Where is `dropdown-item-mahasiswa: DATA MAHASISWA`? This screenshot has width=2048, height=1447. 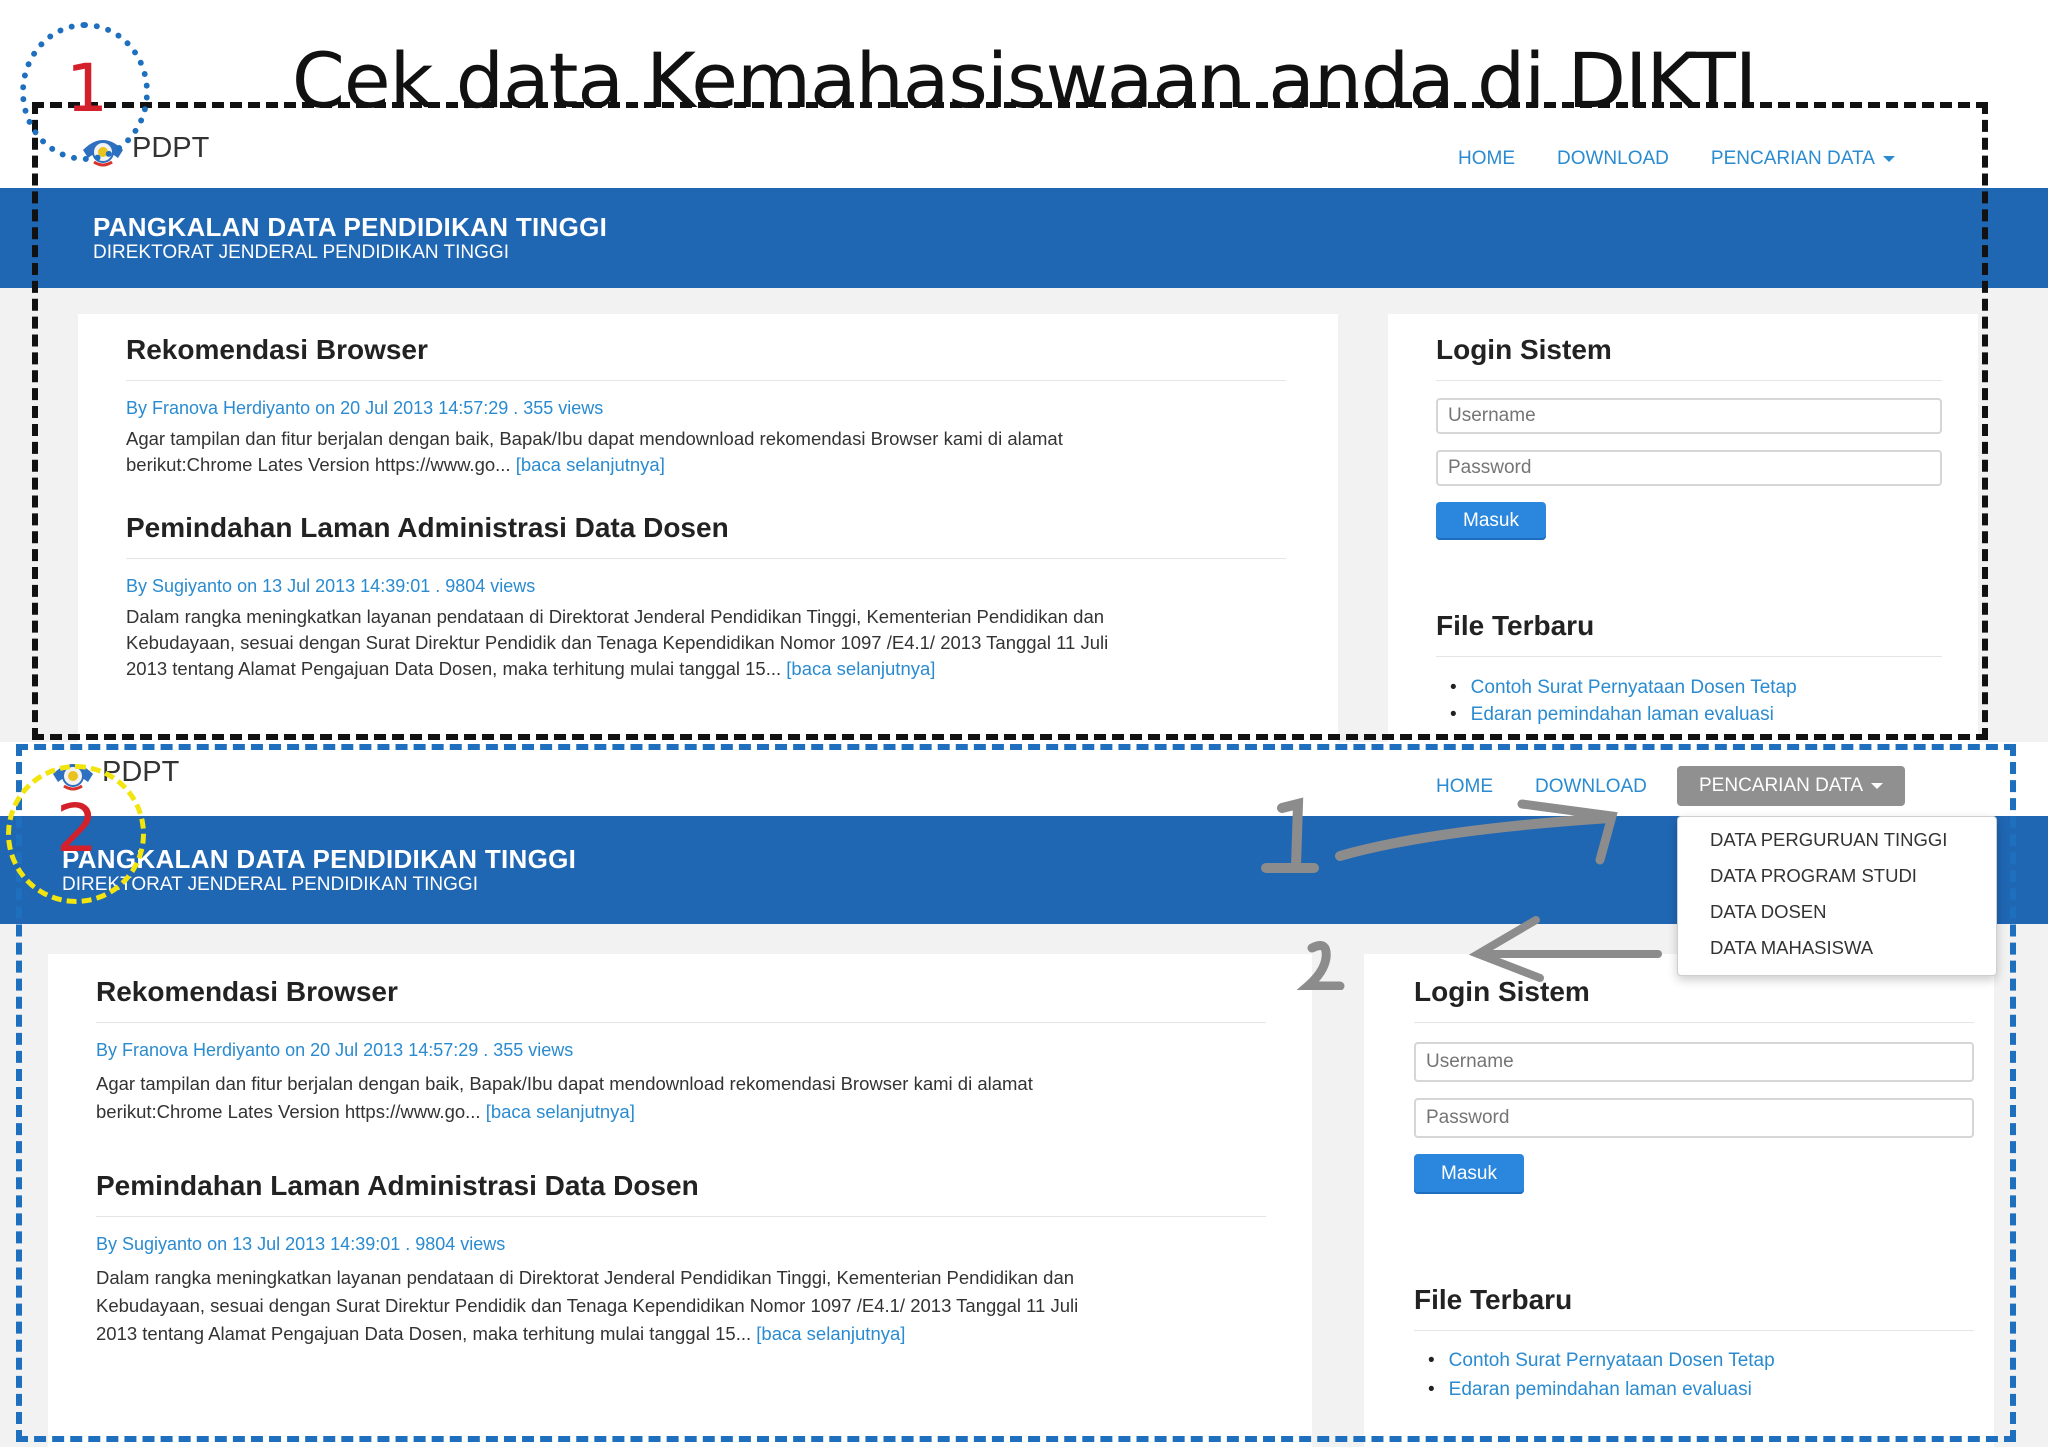 dropdown-item-mahasiswa: DATA MAHASISWA is located at coordinates (1791, 948).